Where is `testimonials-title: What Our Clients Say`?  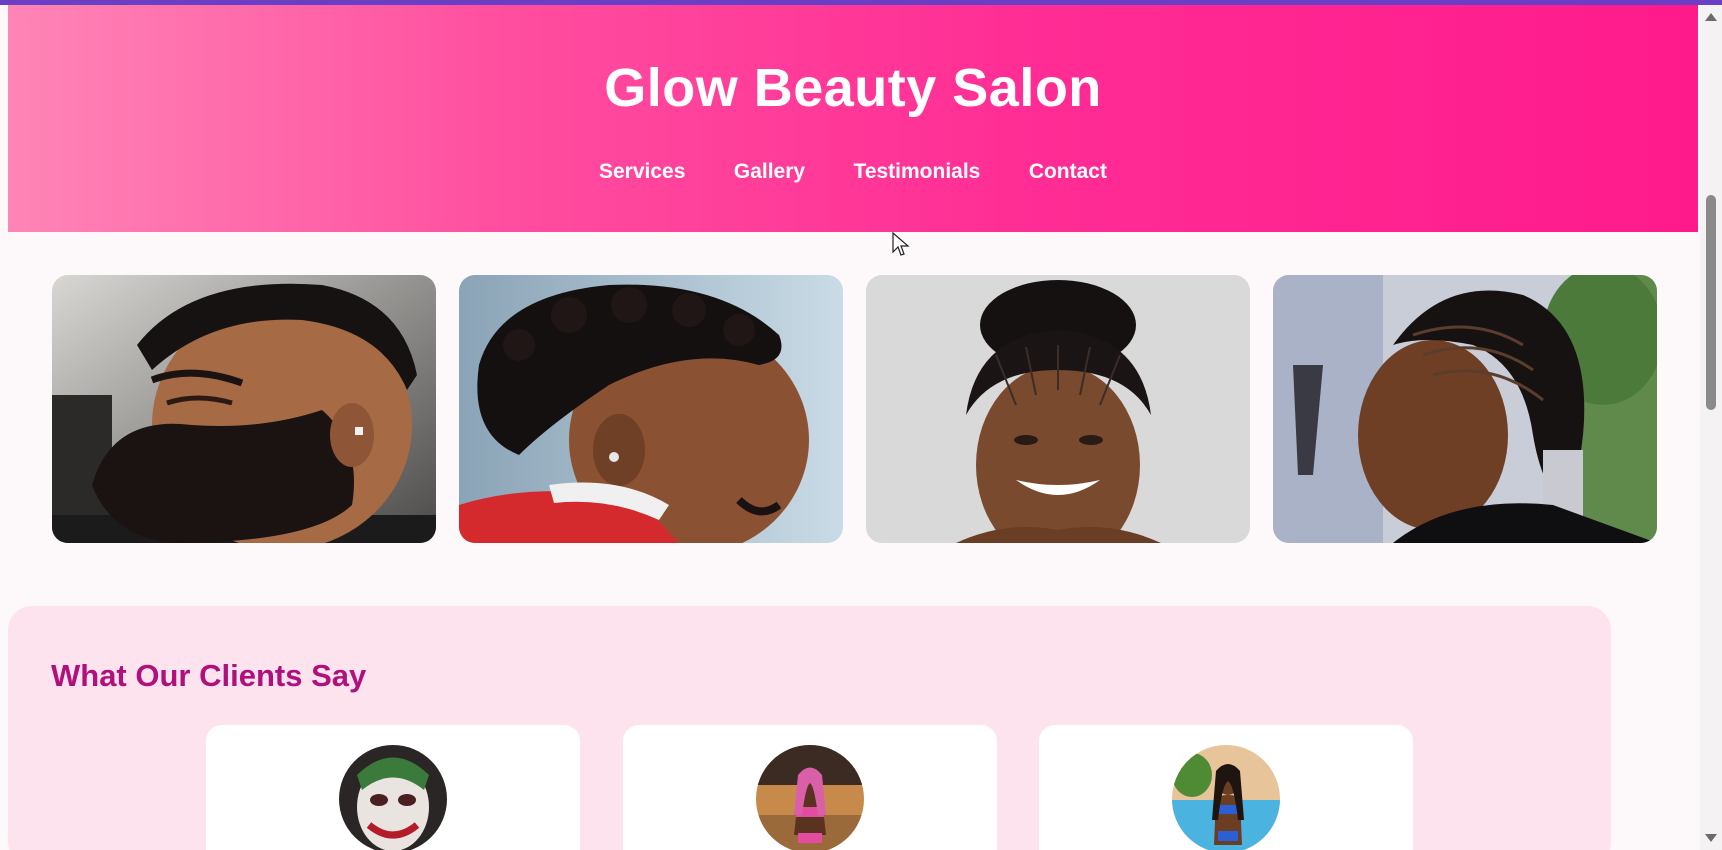 testimonials-title: What Our Clients Say is located at coordinates (209, 675).